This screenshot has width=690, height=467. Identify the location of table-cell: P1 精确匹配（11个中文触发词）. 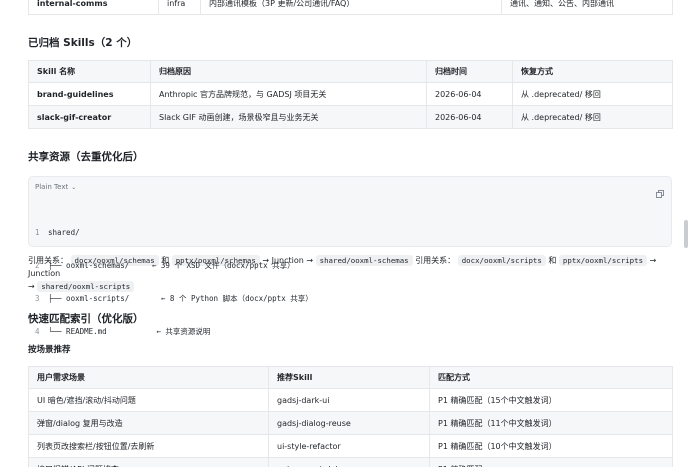
(551, 423).